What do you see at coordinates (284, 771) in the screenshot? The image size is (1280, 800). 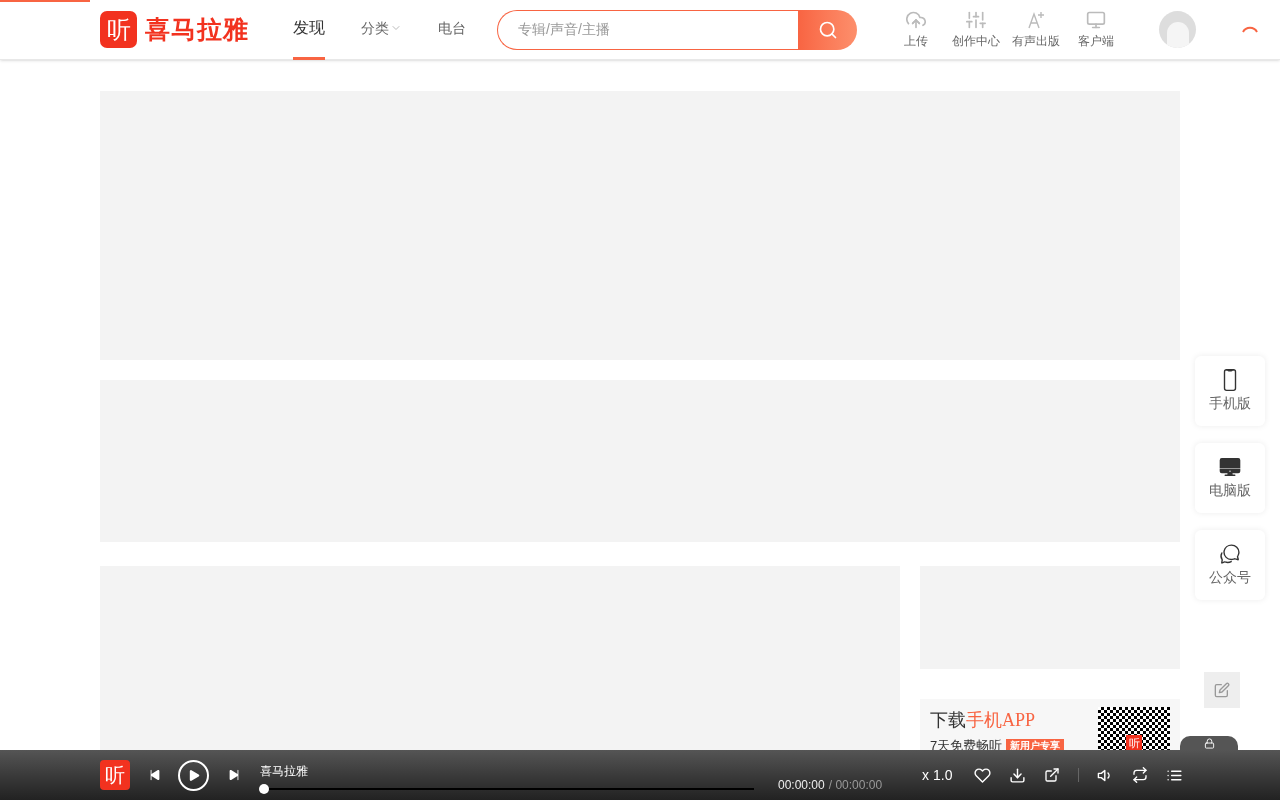 I see `track-title: 喜马拉雅` at bounding box center [284, 771].